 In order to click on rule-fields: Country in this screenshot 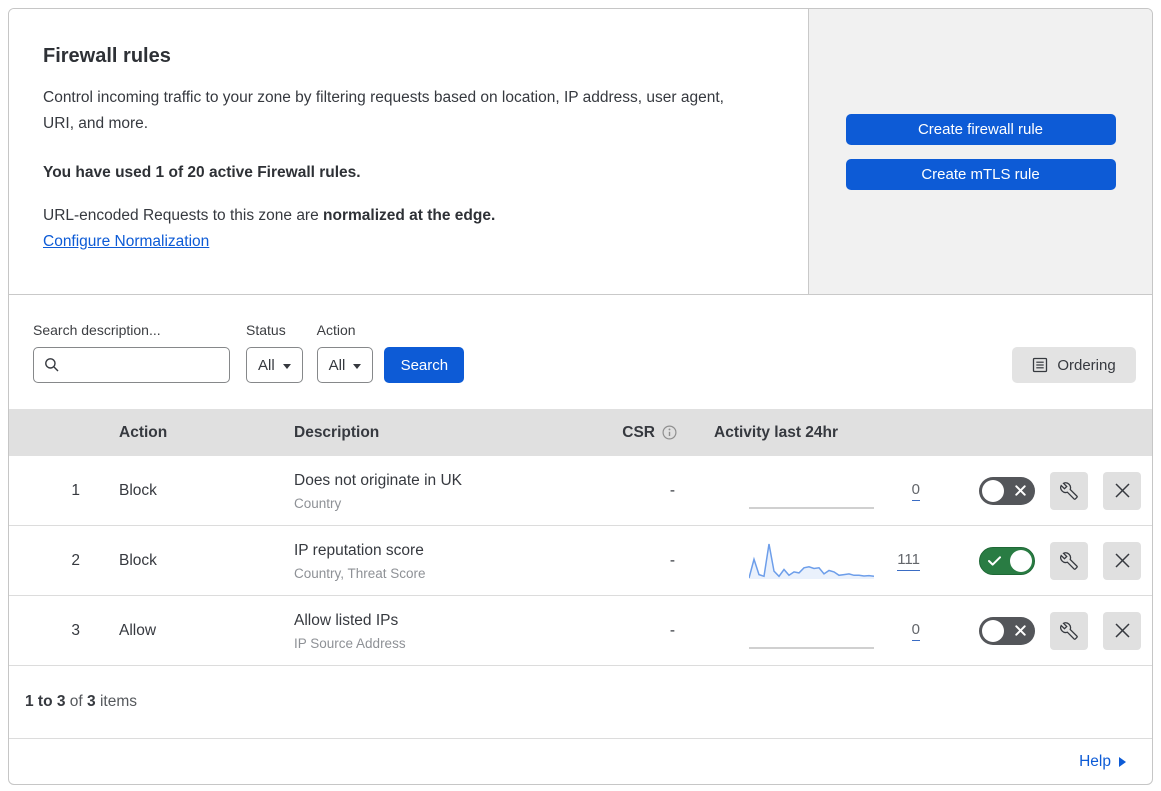, I will do `click(318, 503)`.